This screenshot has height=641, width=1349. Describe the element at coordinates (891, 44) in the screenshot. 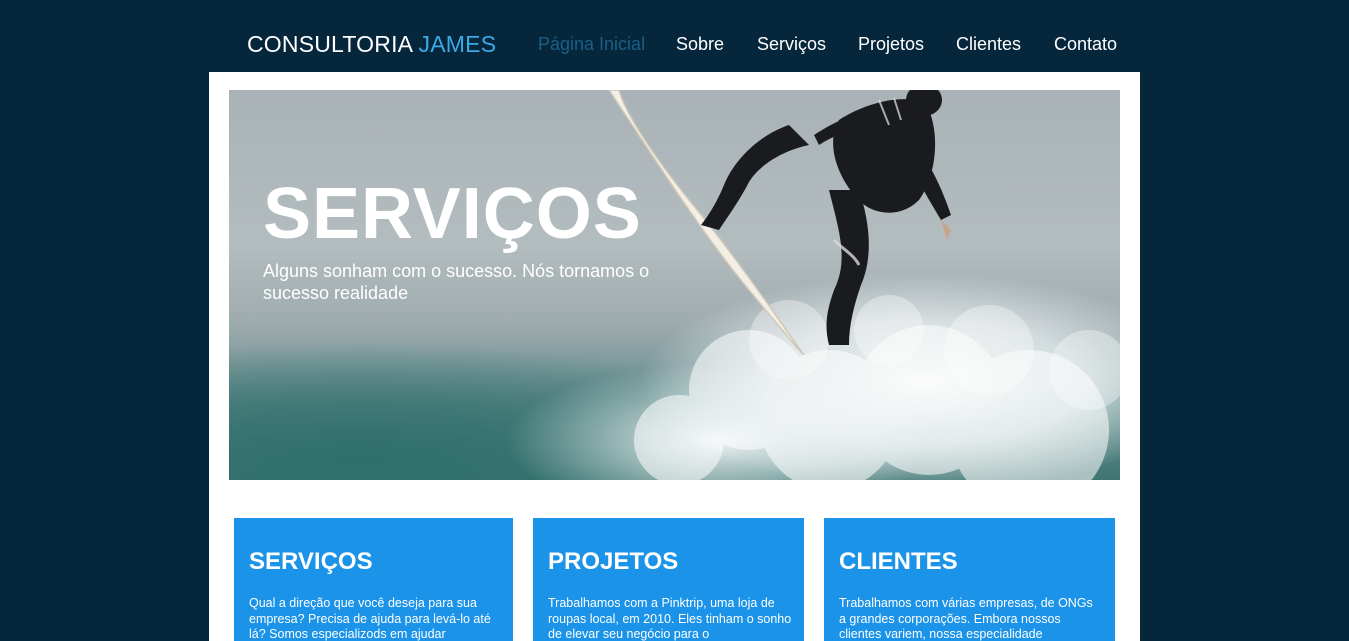

I see `nav-link-projects: Projetos` at that location.